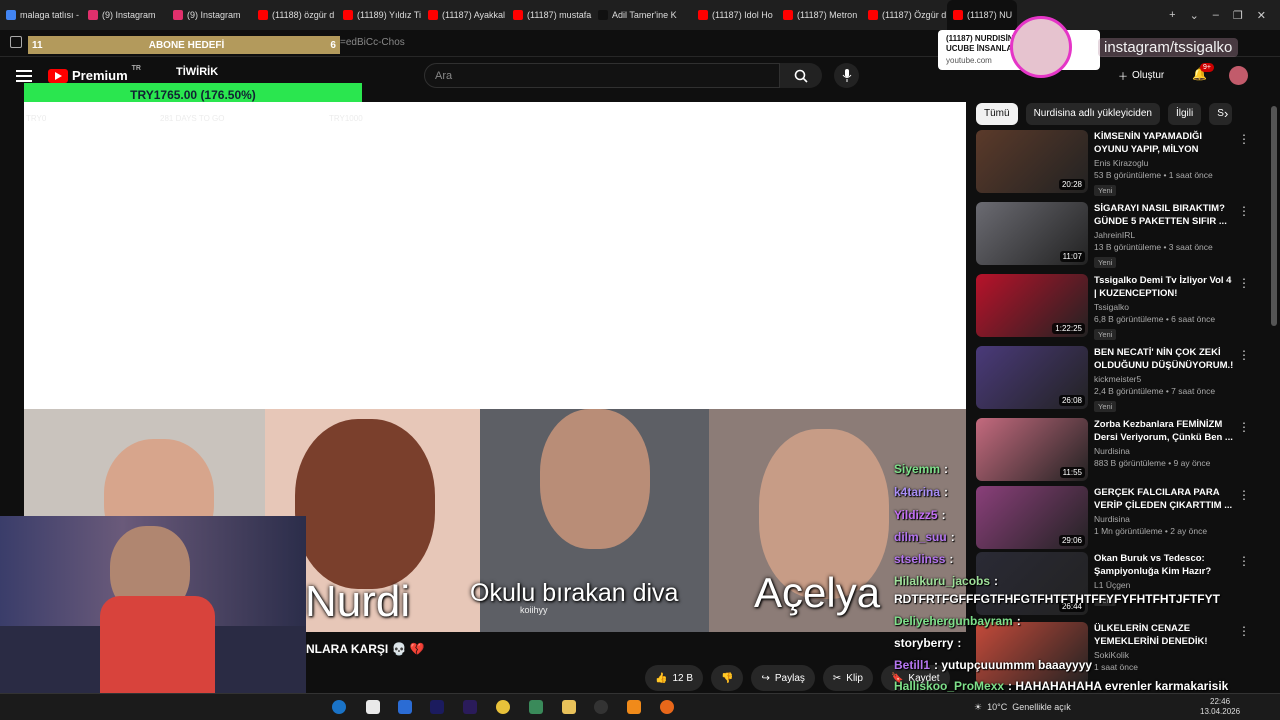  I want to click on youtube-play-icon, so click(58, 75).